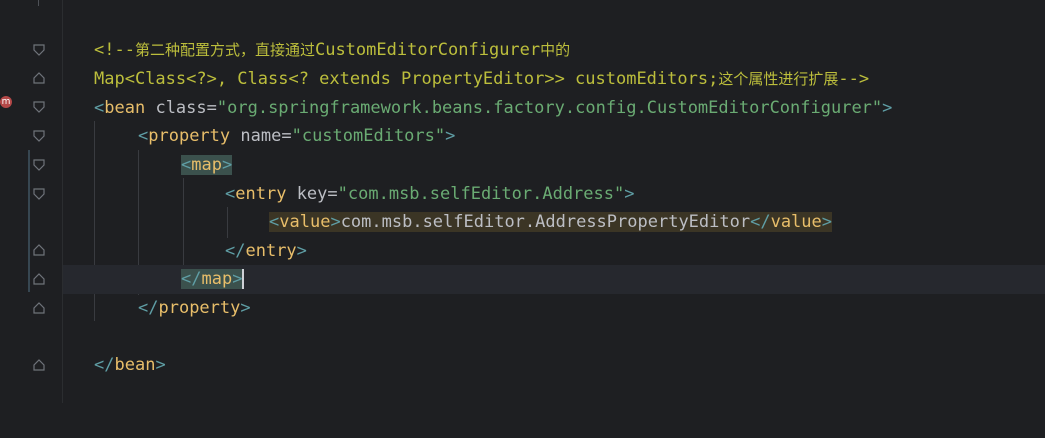  Describe the element at coordinates (554, 365) in the screenshot. I see `code-line: </bean>` at that location.